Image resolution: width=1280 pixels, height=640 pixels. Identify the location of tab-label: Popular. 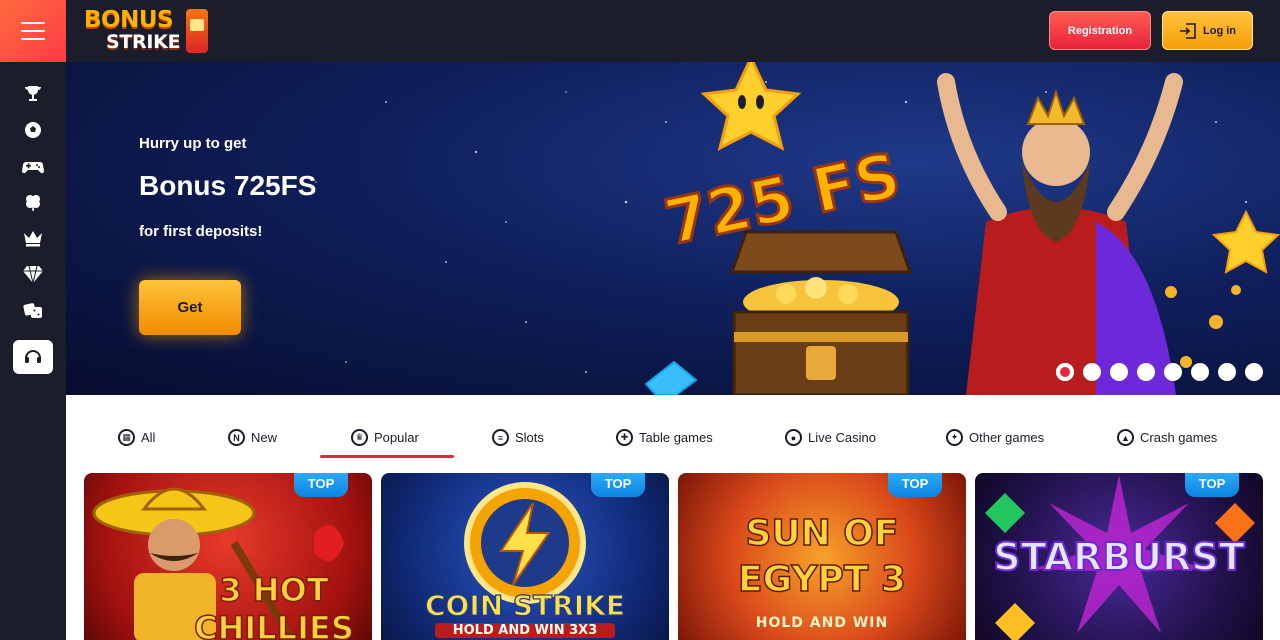
(396, 437).